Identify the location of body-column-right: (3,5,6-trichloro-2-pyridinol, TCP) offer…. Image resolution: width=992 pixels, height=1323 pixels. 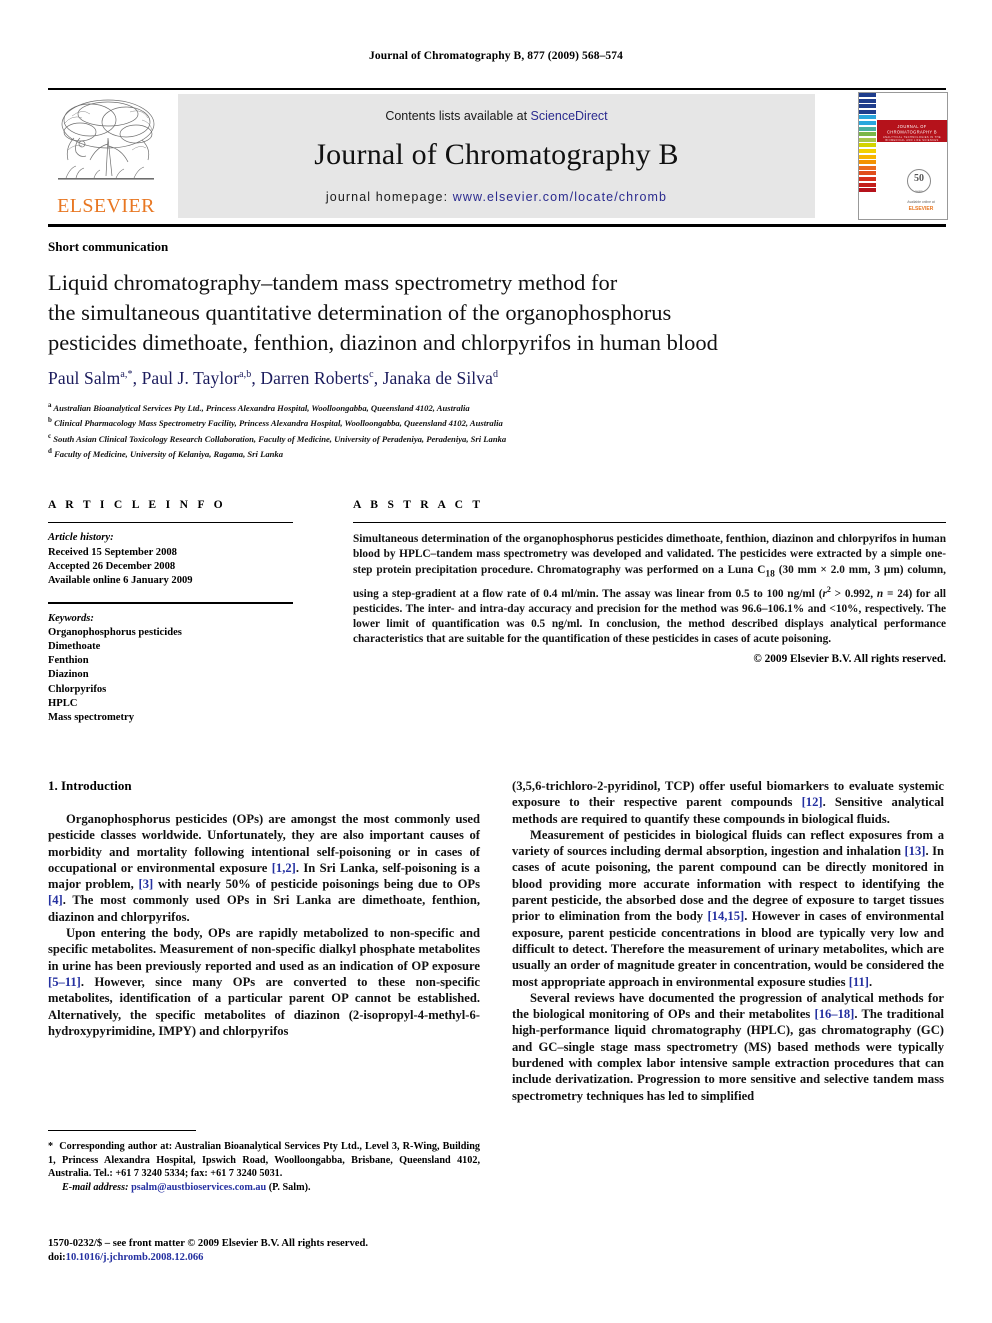
(728, 941).